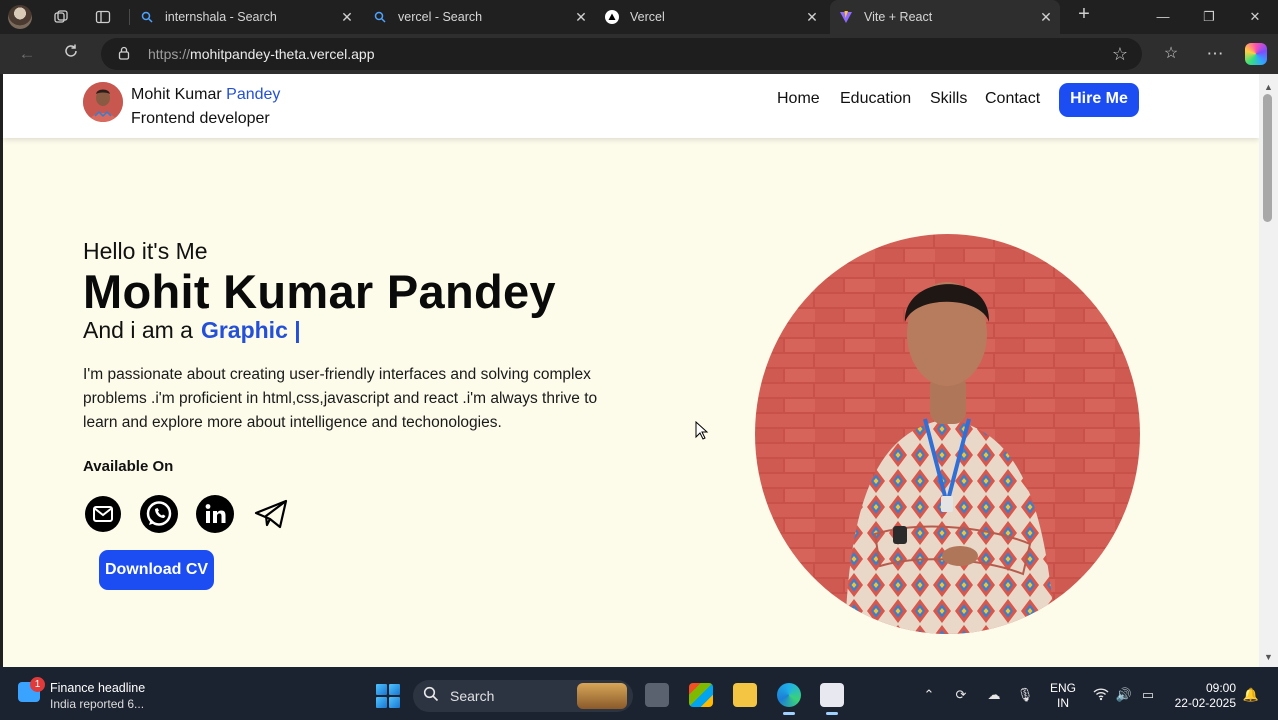  I want to click on page-scrollbar: ▲ ▼, so click(1268, 370).